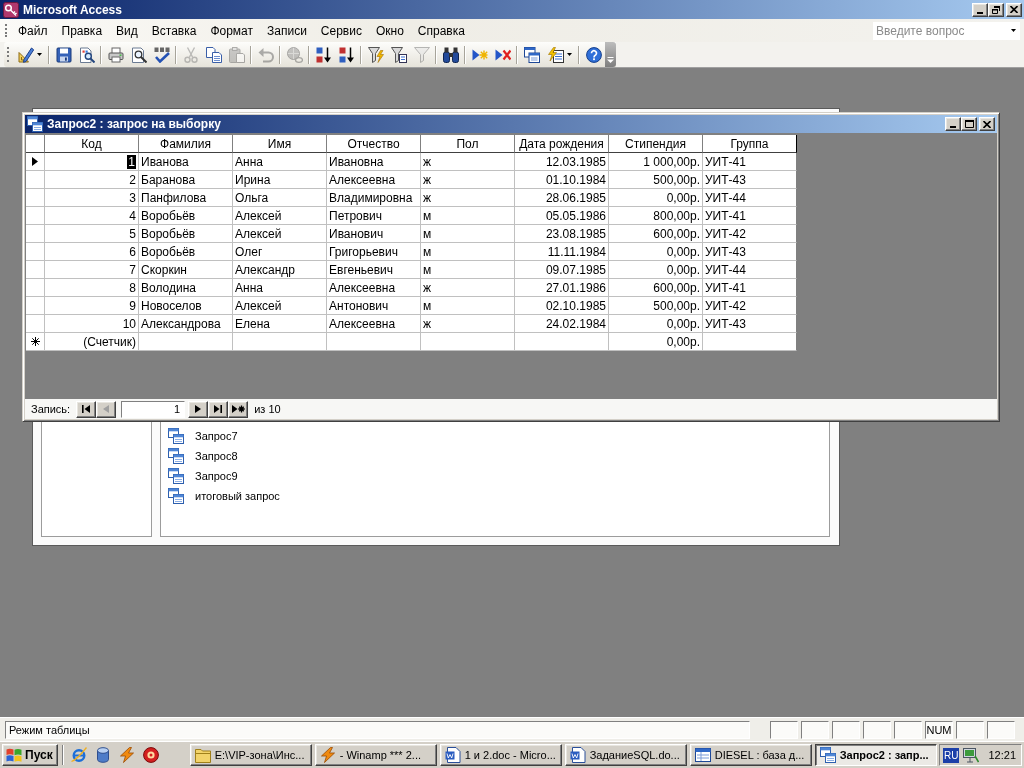 This screenshot has height=768, width=1024. I want to click on column-header: Код, so click(92, 144).